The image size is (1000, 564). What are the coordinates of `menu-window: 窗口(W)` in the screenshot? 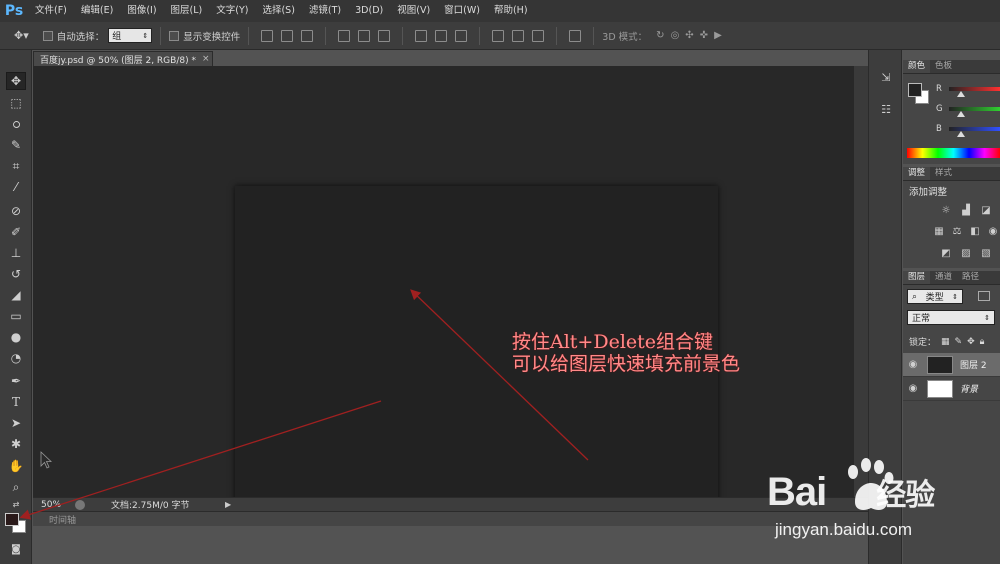 It's located at (462, 11).